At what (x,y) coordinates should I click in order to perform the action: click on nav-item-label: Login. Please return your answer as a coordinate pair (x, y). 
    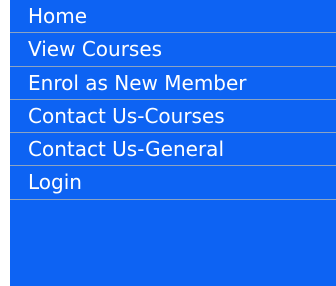
    Looking at the image, I should click on (55, 182).